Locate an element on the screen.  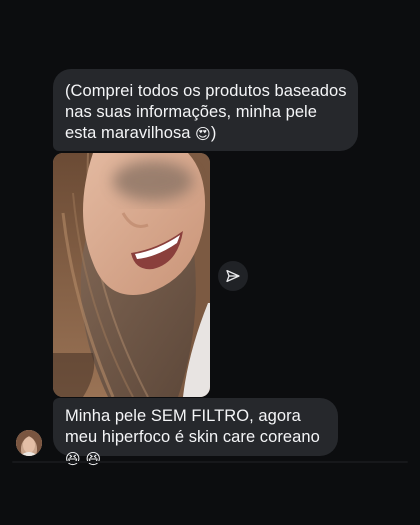
laughing-emoji: 😆 😆 is located at coordinates (83, 459).